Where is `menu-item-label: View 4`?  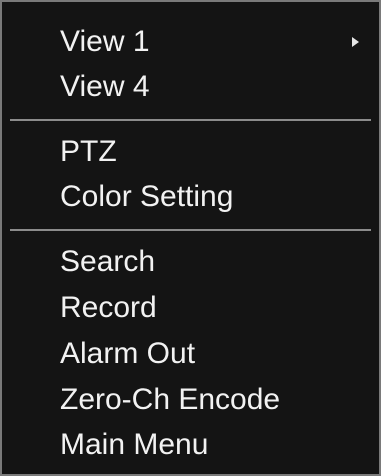 menu-item-label: View 4 is located at coordinates (105, 86).